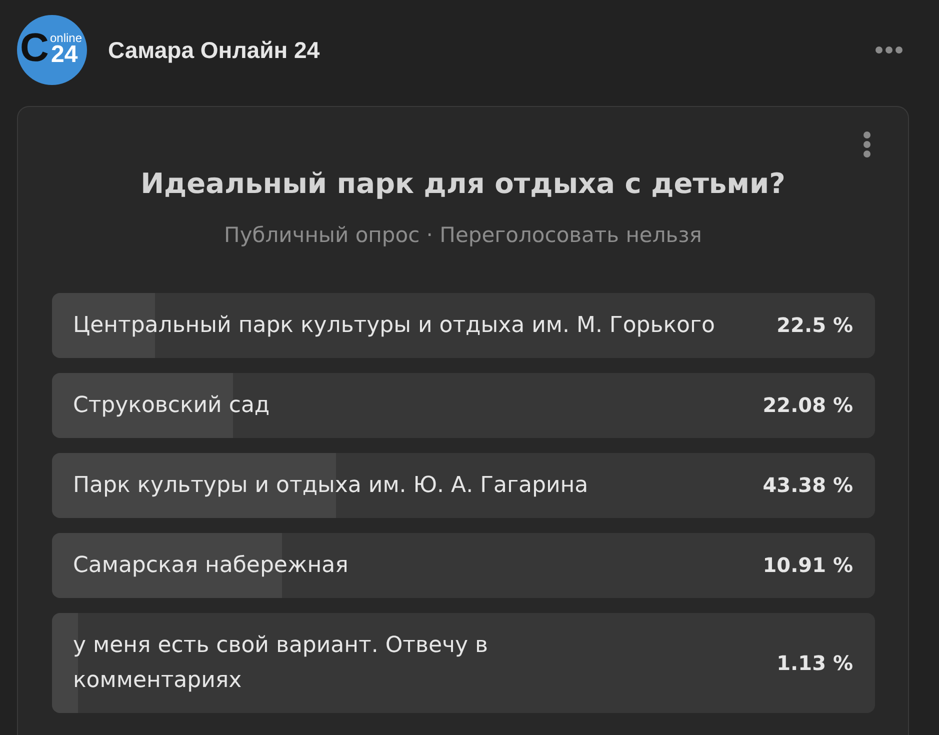 Image resolution: width=939 pixels, height=735 pixels. Describe the element at coordinates (814, 663) in the screenshot. I see `vote-percentage: 1.13 %` at that location.